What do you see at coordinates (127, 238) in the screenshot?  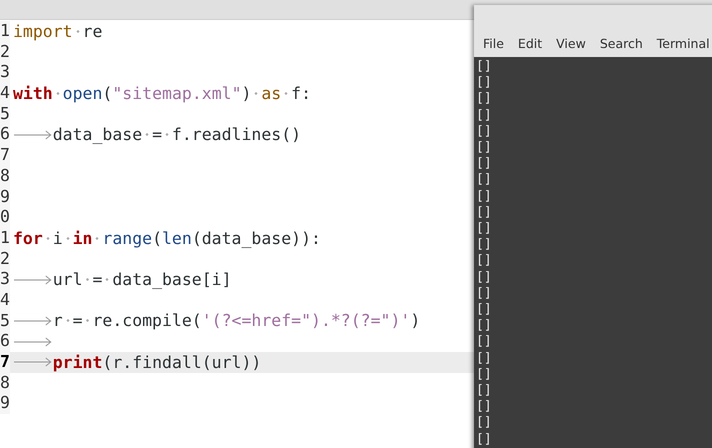 I see `code-token: range` at bounding box center [127, 238].